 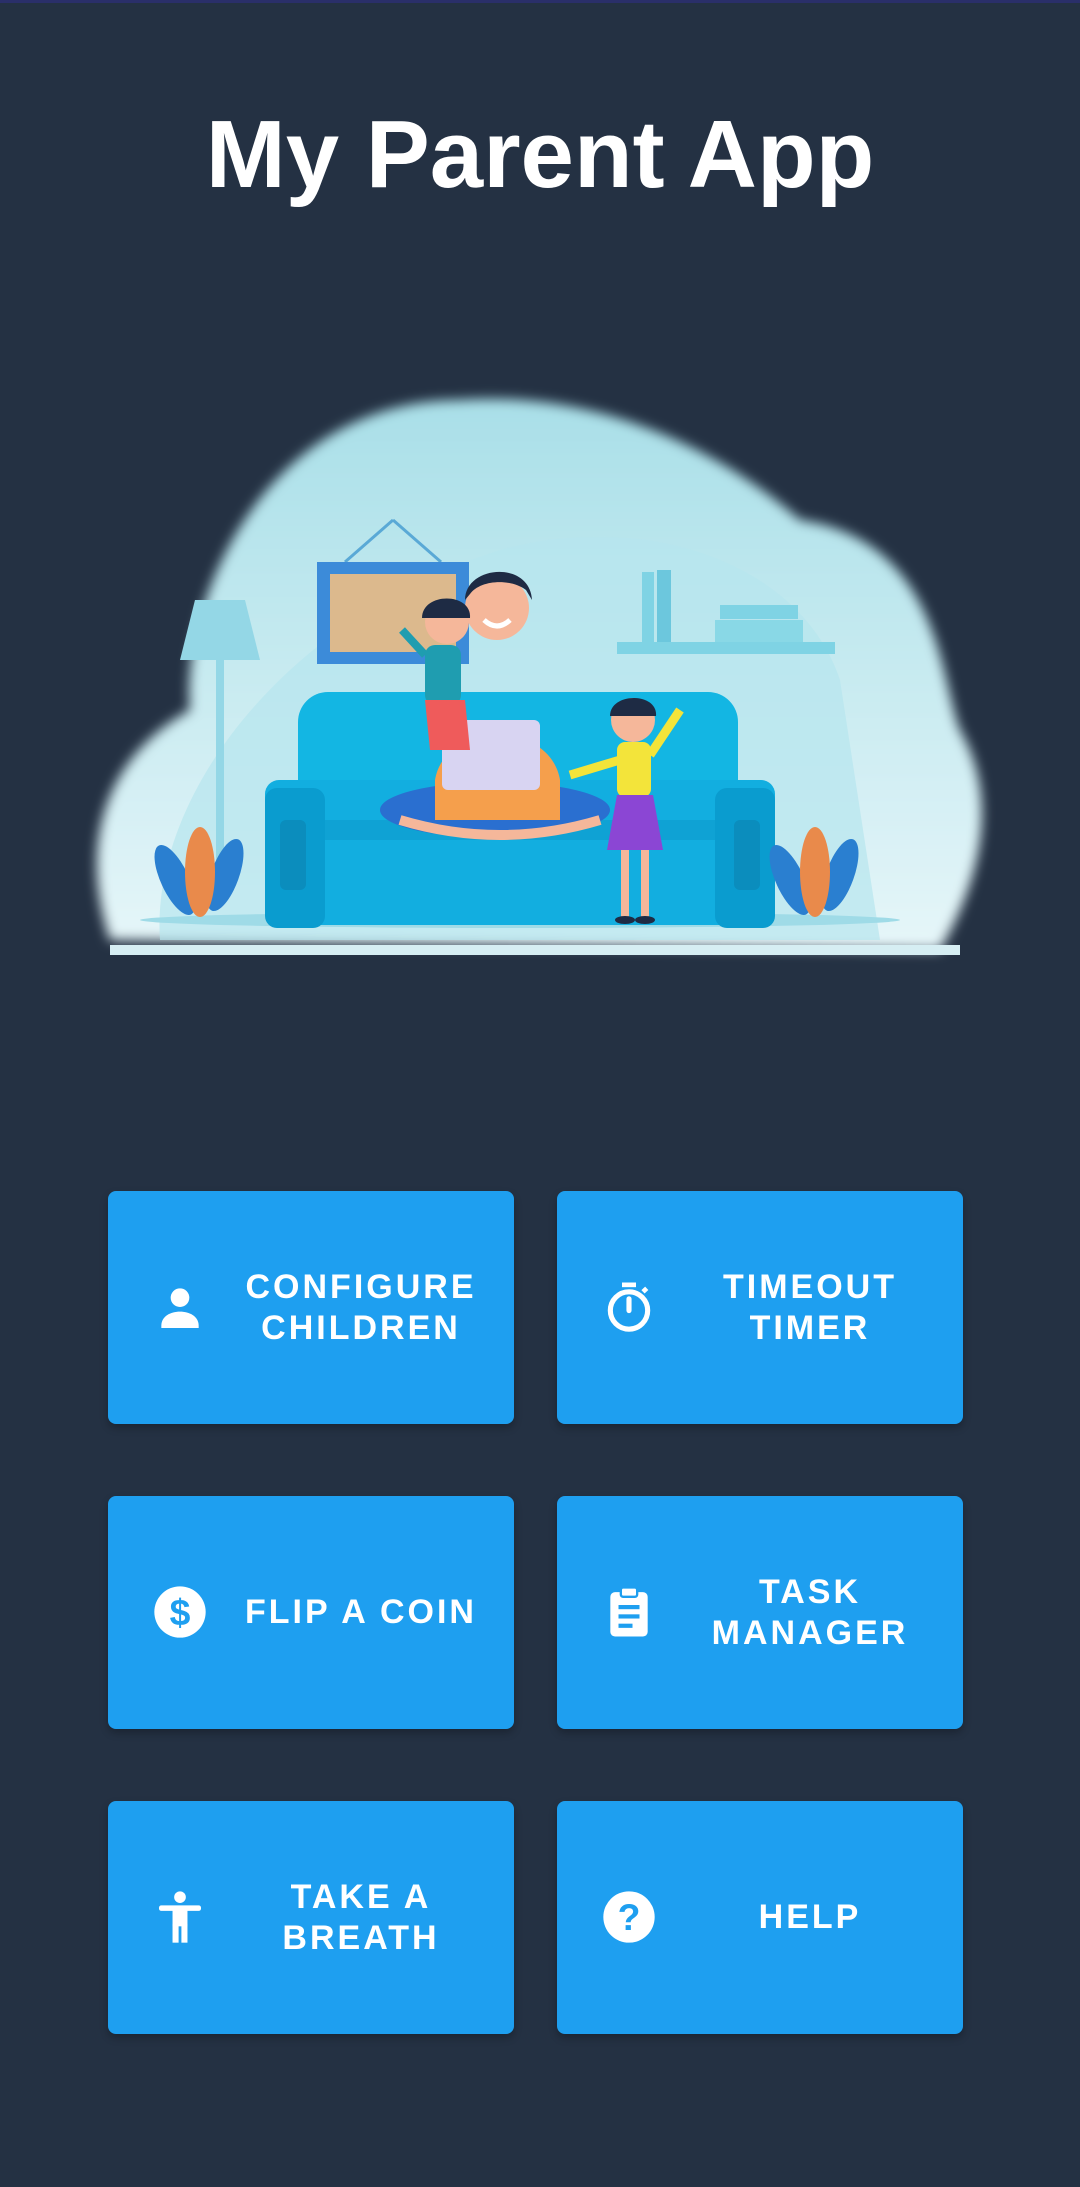 I want to click on help-label: HELP, so click(x=810, y=1917).